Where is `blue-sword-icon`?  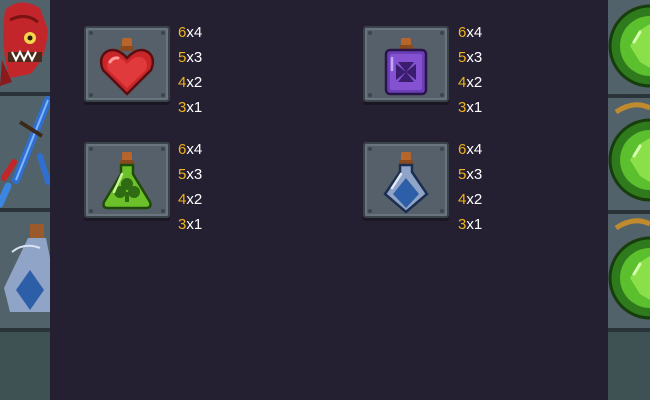 blue-sword-icon is located at coordinates (25, 152).